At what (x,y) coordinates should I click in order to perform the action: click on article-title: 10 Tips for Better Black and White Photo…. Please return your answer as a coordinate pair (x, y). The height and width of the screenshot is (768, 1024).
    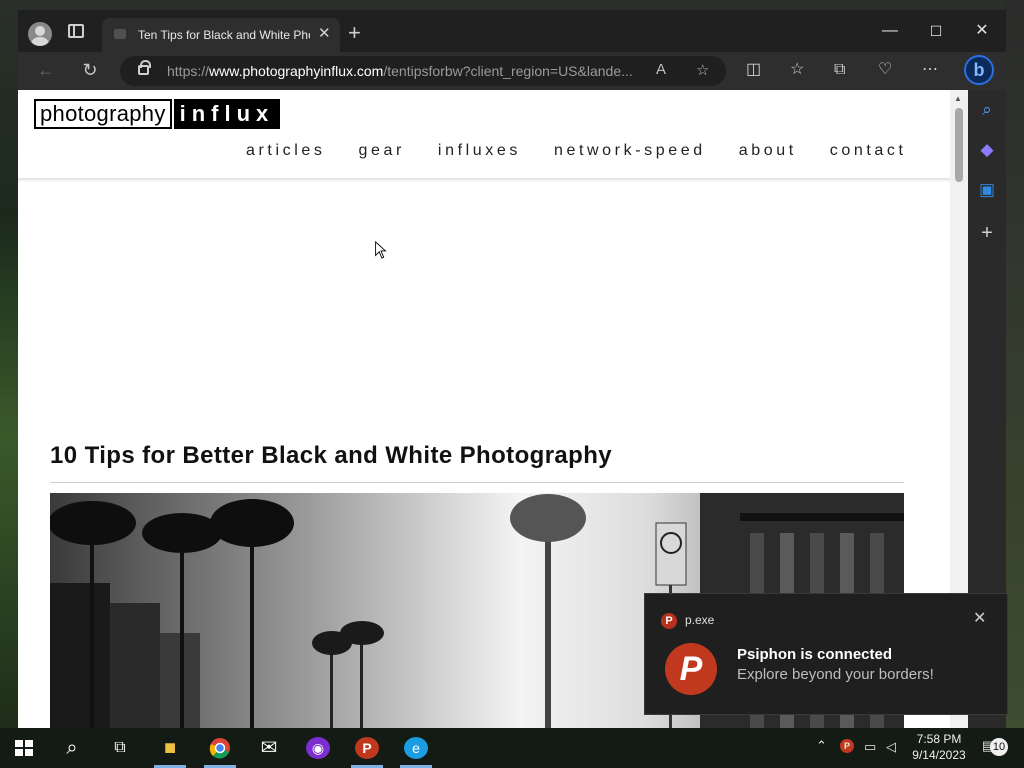
    Looking at the image, I should click on (331, 455).